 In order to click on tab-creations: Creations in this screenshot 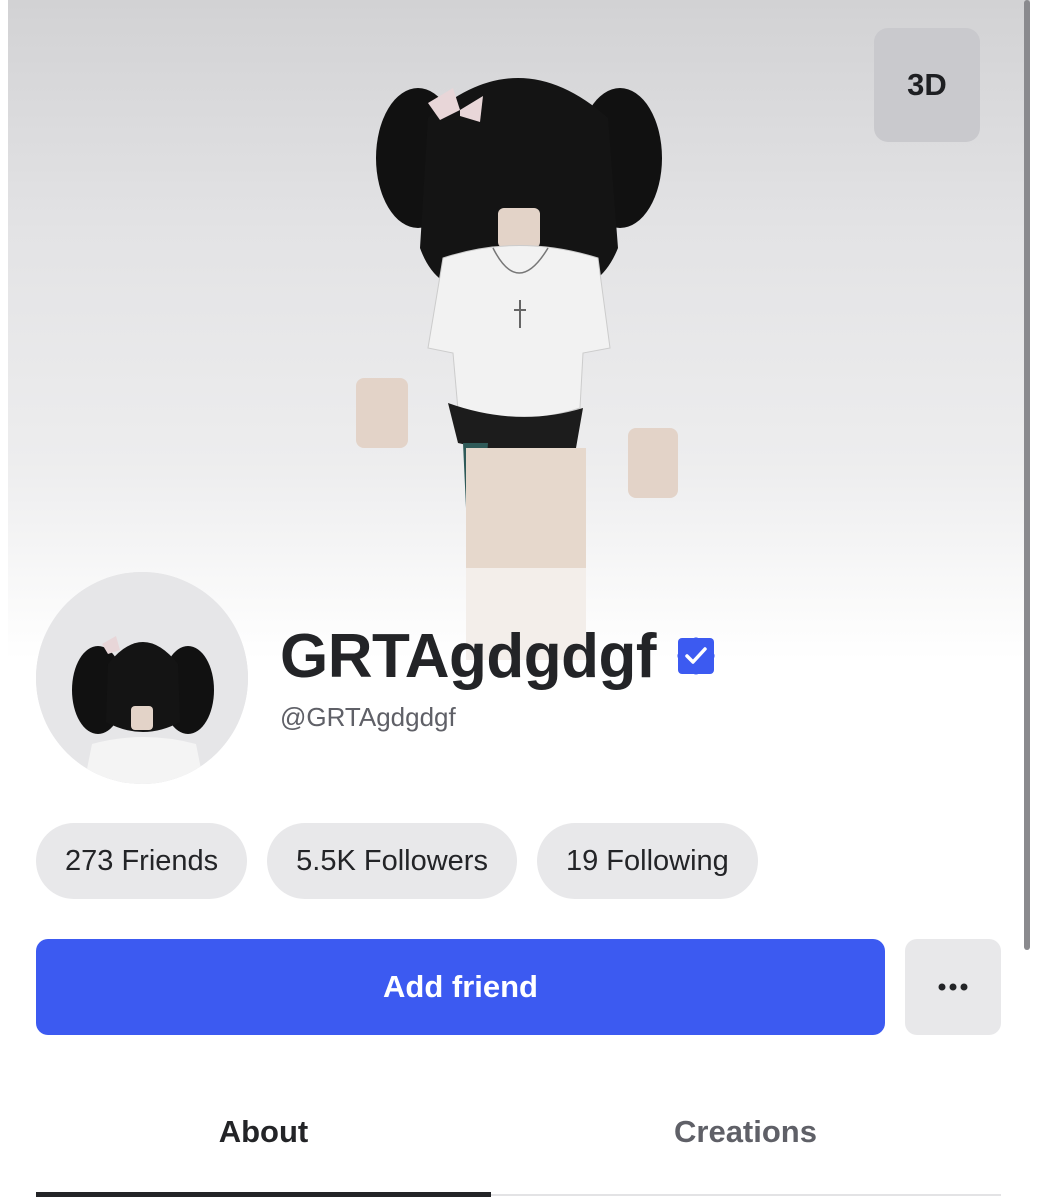, I will do `click(745, 1132)`.